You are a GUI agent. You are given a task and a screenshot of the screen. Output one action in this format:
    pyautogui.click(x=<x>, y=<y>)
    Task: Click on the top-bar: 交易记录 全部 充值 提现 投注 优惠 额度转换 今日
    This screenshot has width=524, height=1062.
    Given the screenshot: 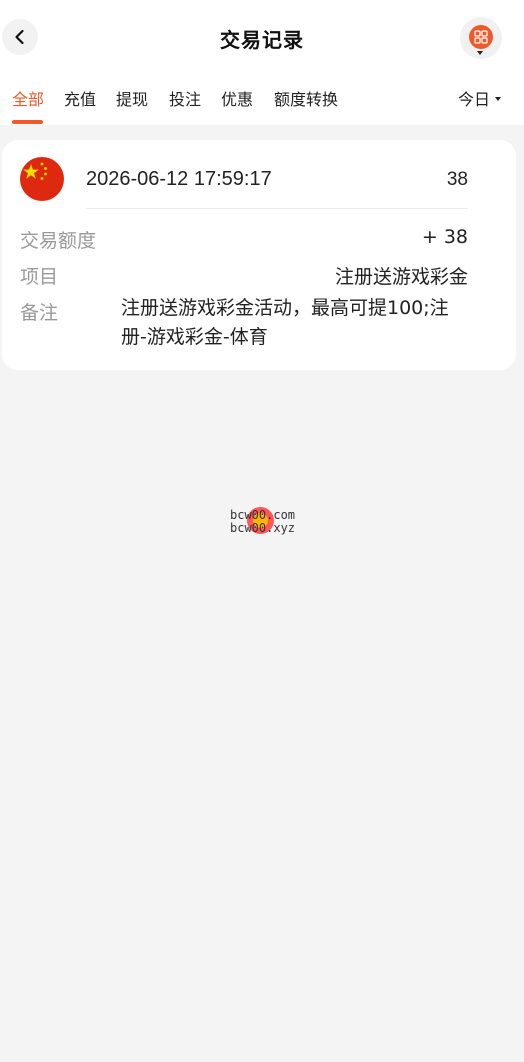 What is the action you would take?
    pyautogui.click(x=262, y=62)
    